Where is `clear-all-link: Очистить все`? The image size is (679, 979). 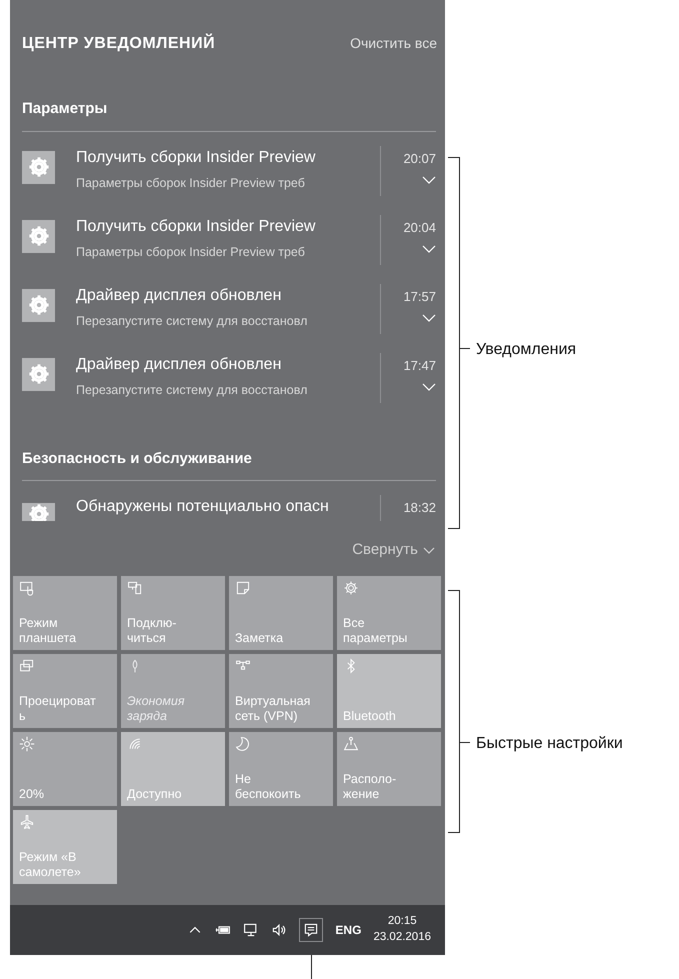 clear-all-link: Очистить все is located at coordinates (393, 43).